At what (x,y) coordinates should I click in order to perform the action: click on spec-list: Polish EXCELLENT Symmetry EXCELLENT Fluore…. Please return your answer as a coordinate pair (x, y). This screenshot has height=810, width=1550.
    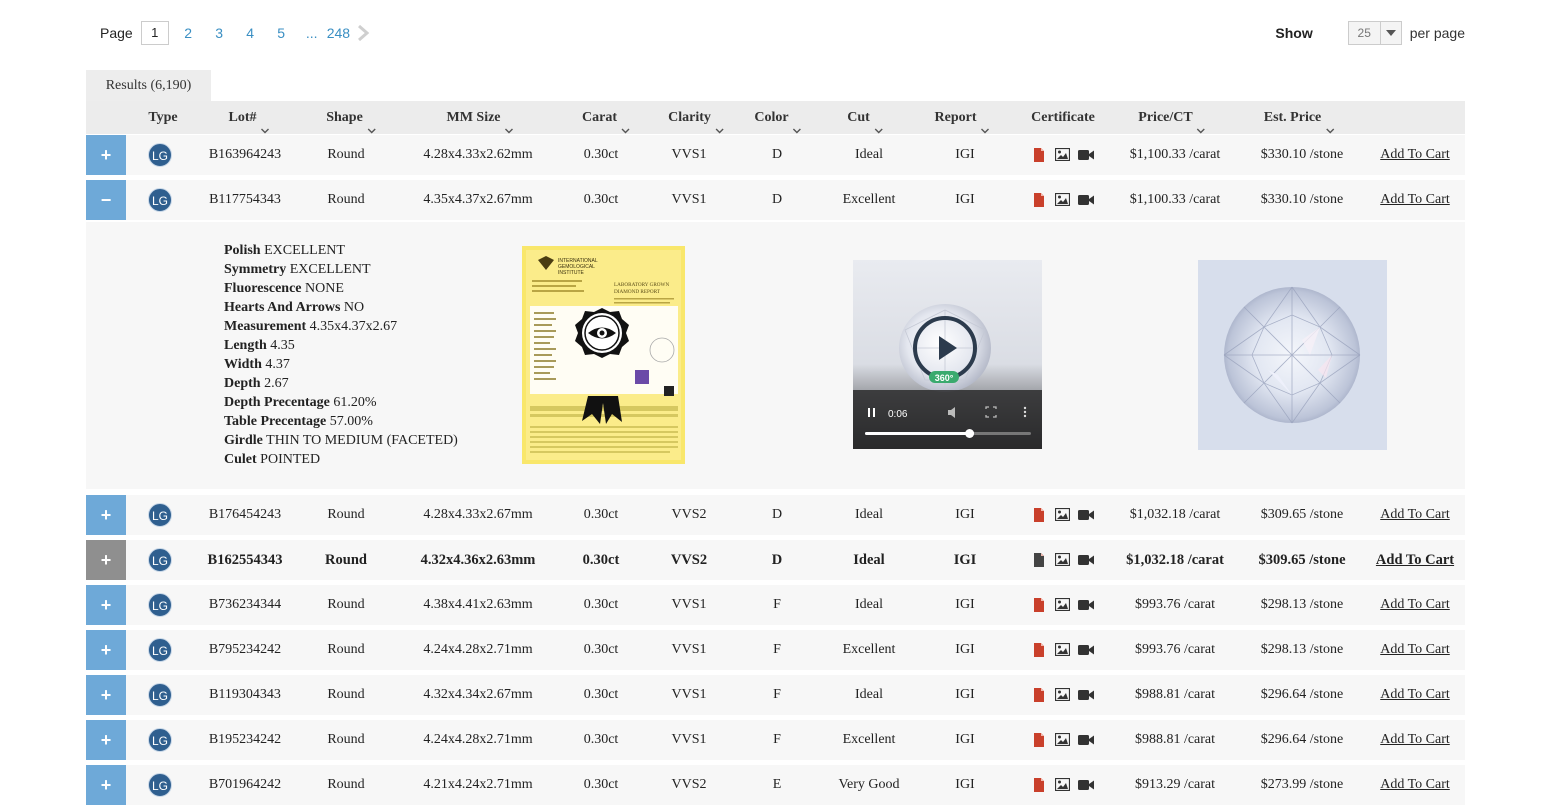
    Looking at the image, I should click on (341, 355).